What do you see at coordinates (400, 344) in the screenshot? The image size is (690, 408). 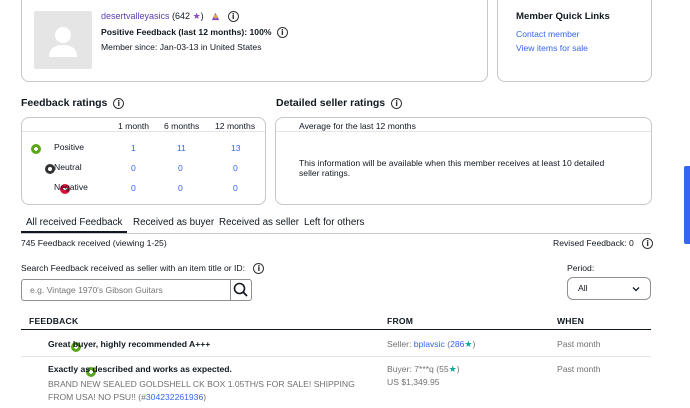 I see `from-prefix: Seller:` at bounding box center [400, 344].